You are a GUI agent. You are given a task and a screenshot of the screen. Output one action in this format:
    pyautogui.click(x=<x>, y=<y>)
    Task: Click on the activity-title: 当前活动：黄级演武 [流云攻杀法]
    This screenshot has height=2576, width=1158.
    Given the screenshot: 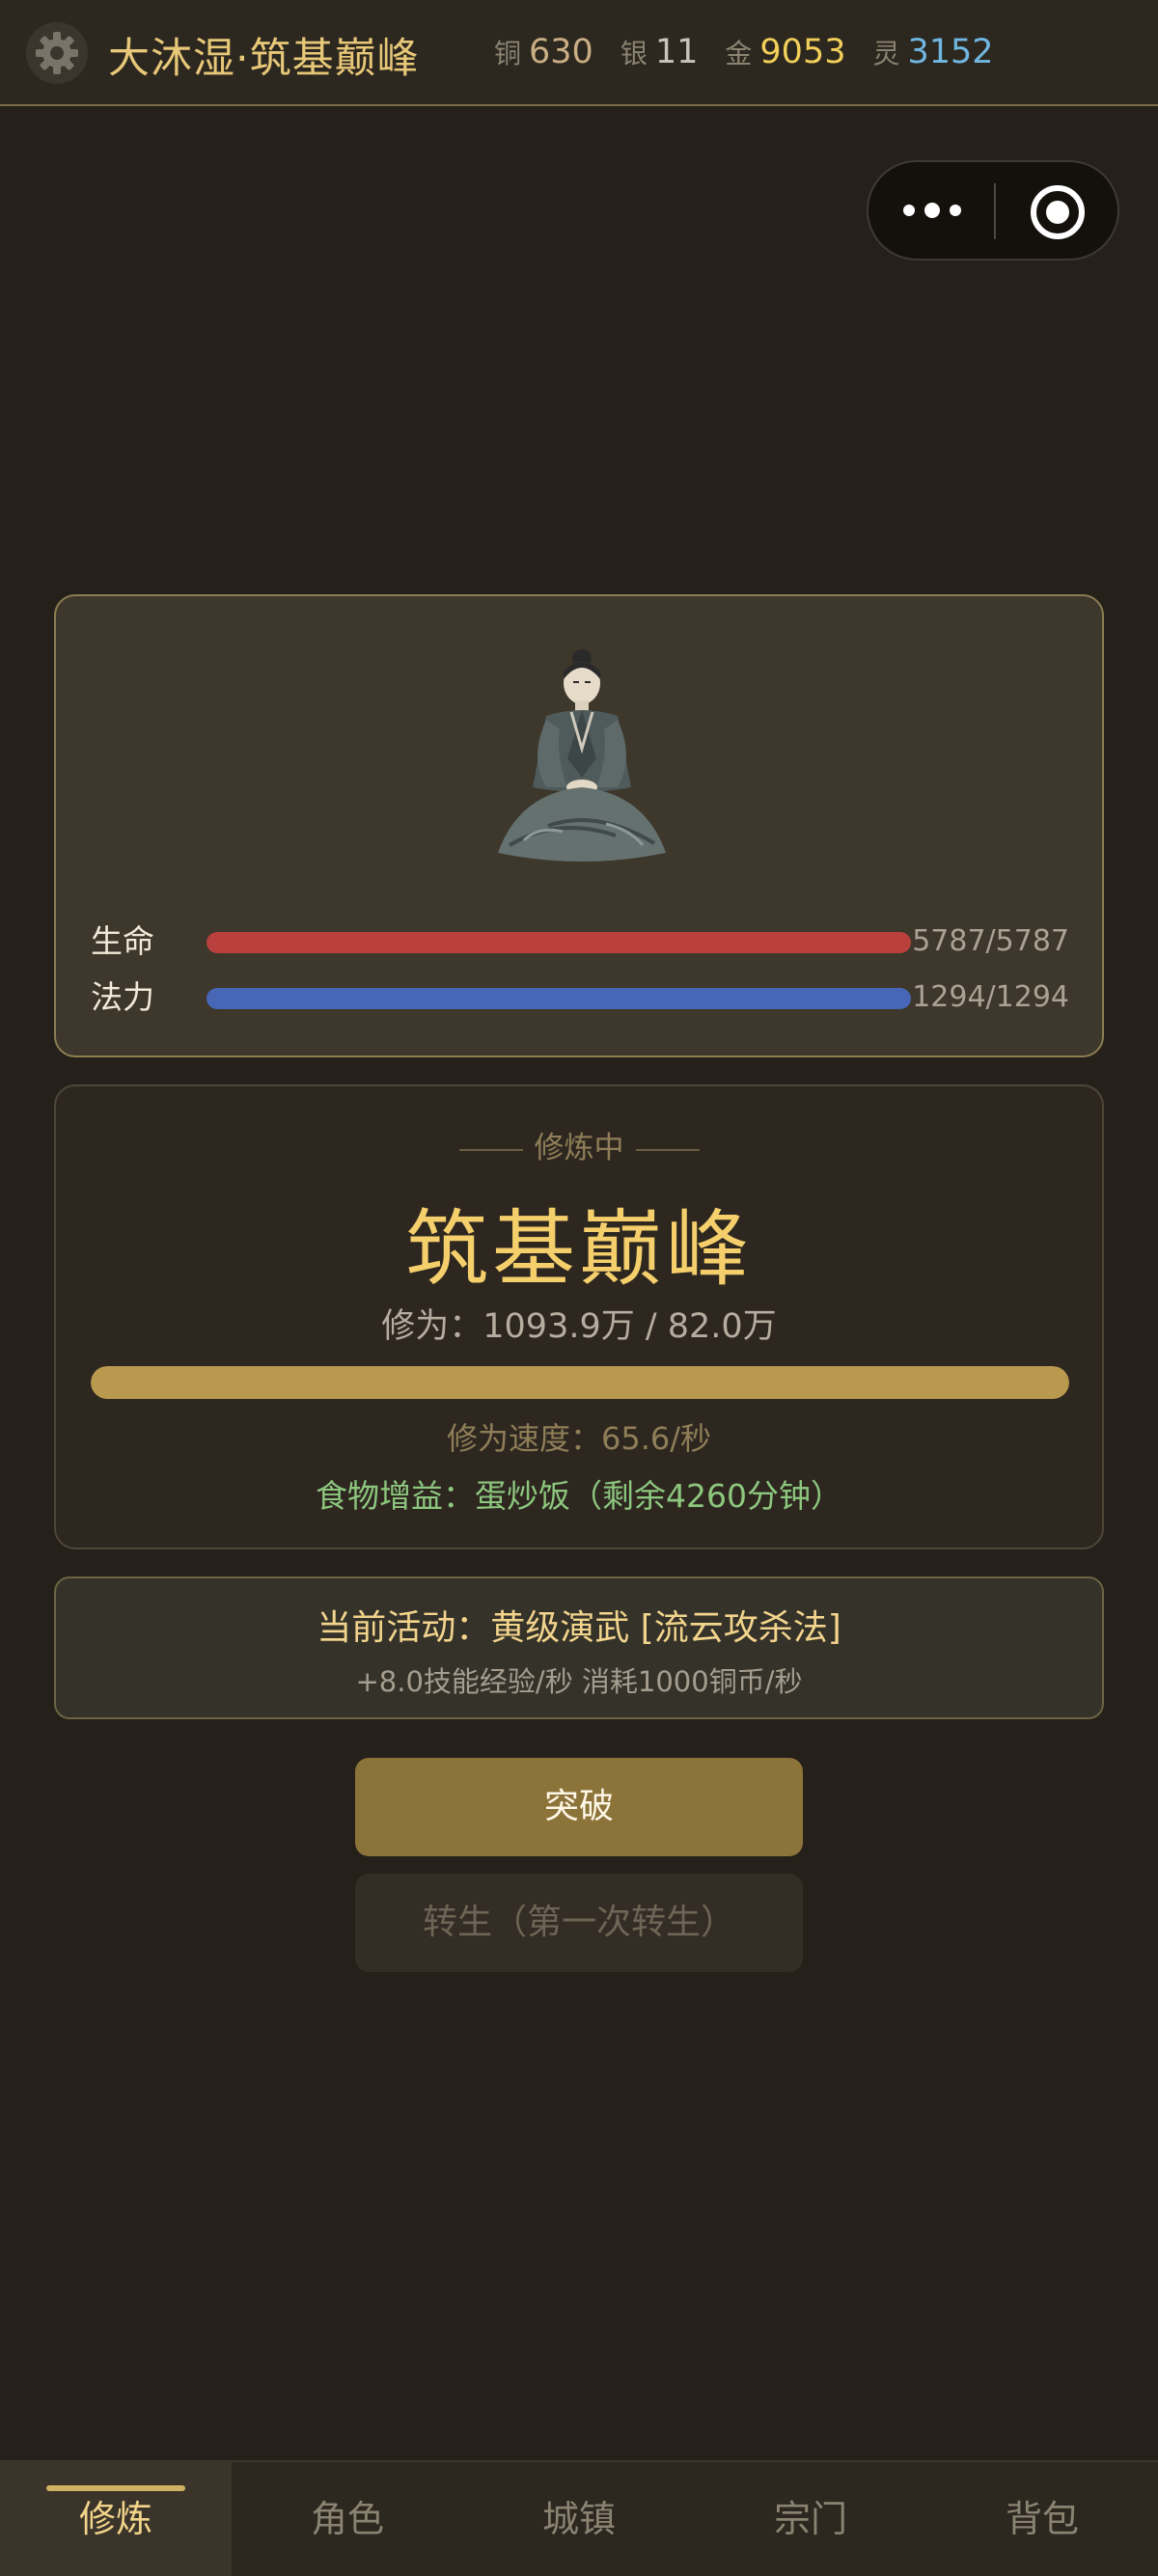 What is the action you would take?
    pyautogui.click(x=579, y=1628)
    